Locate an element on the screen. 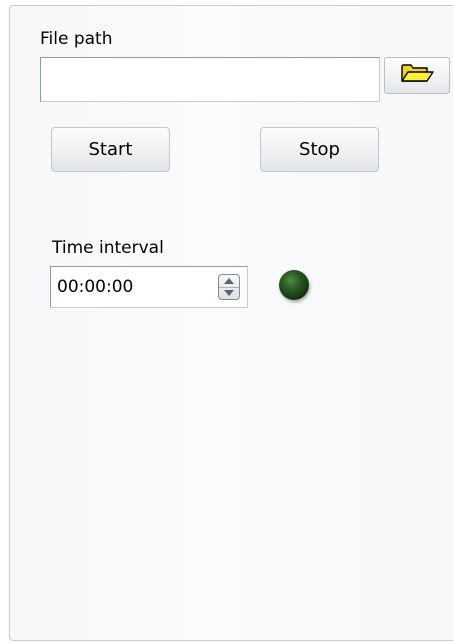  stop-button-label: Stop is located at coordinates (319, 149).